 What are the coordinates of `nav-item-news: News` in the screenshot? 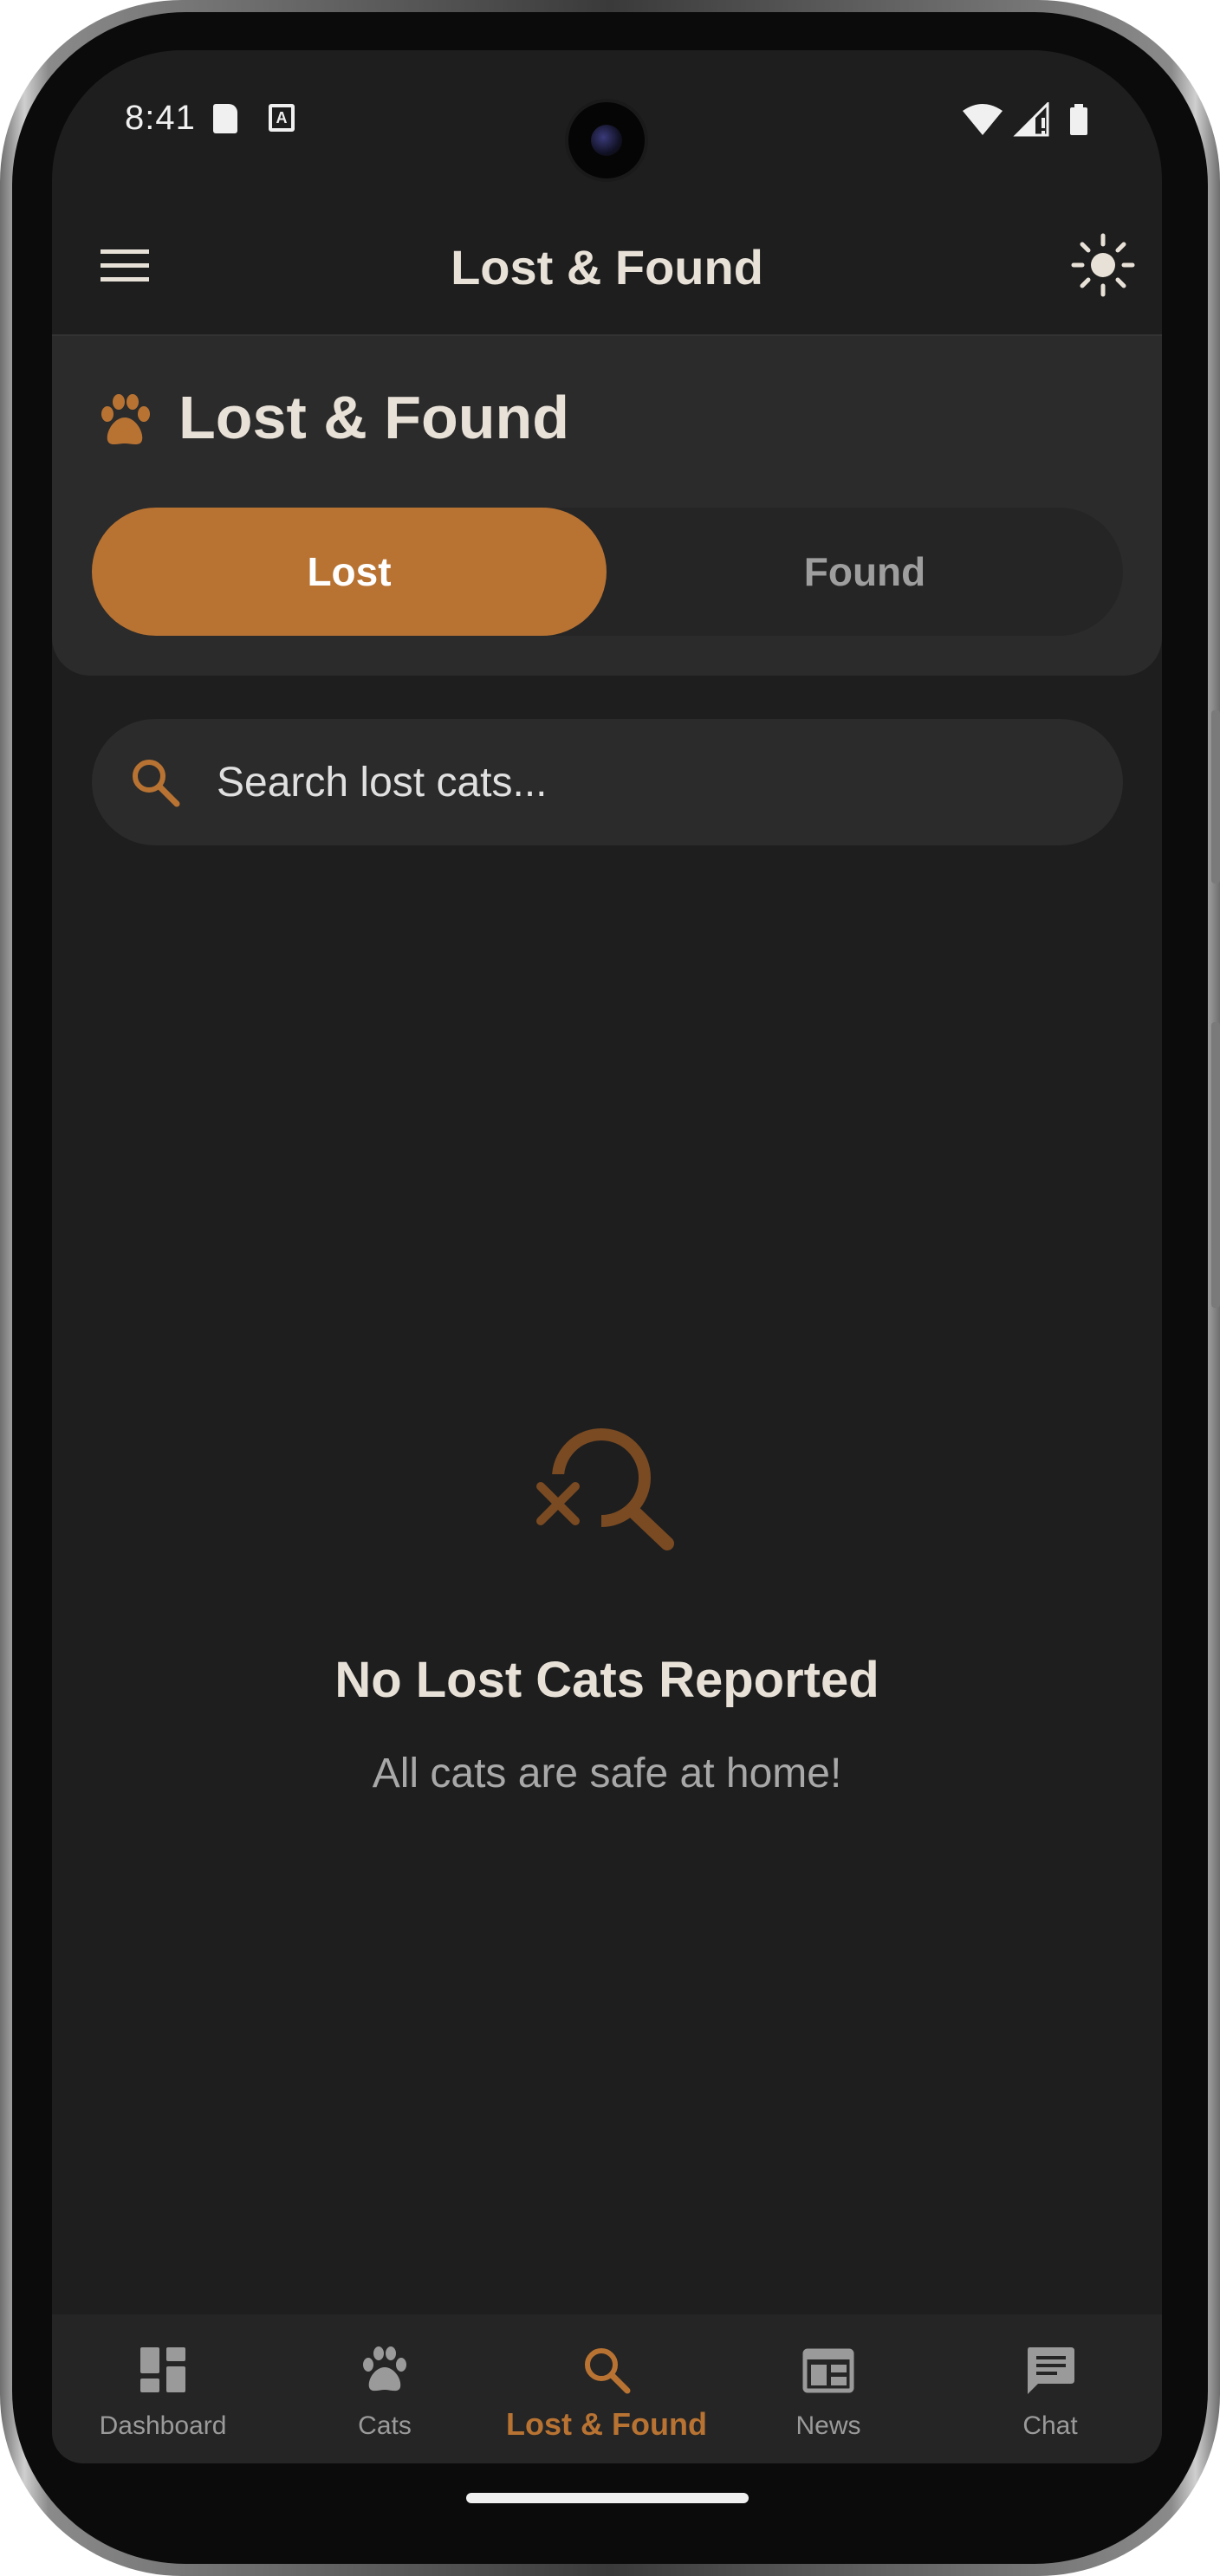 It's located at (828, 2388).